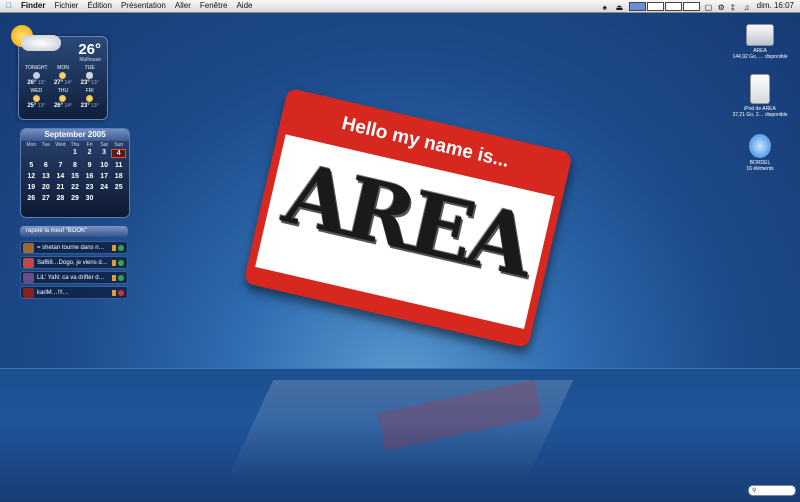  What do you see at coordinates (36, 75) in the screenshot?
I see `forecast-day: TONIGHT 26° 13°` at bounding box center [36, 75].